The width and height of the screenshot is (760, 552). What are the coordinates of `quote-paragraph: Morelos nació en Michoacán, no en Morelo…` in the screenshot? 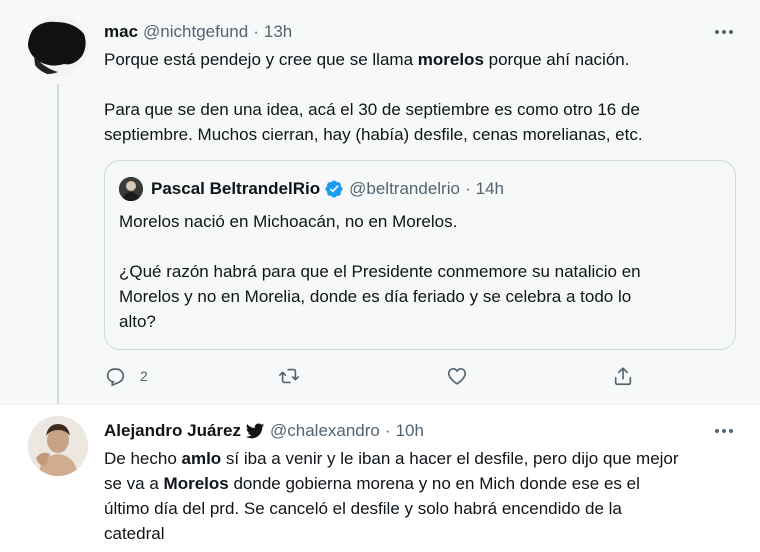 It's located at (288, 221).